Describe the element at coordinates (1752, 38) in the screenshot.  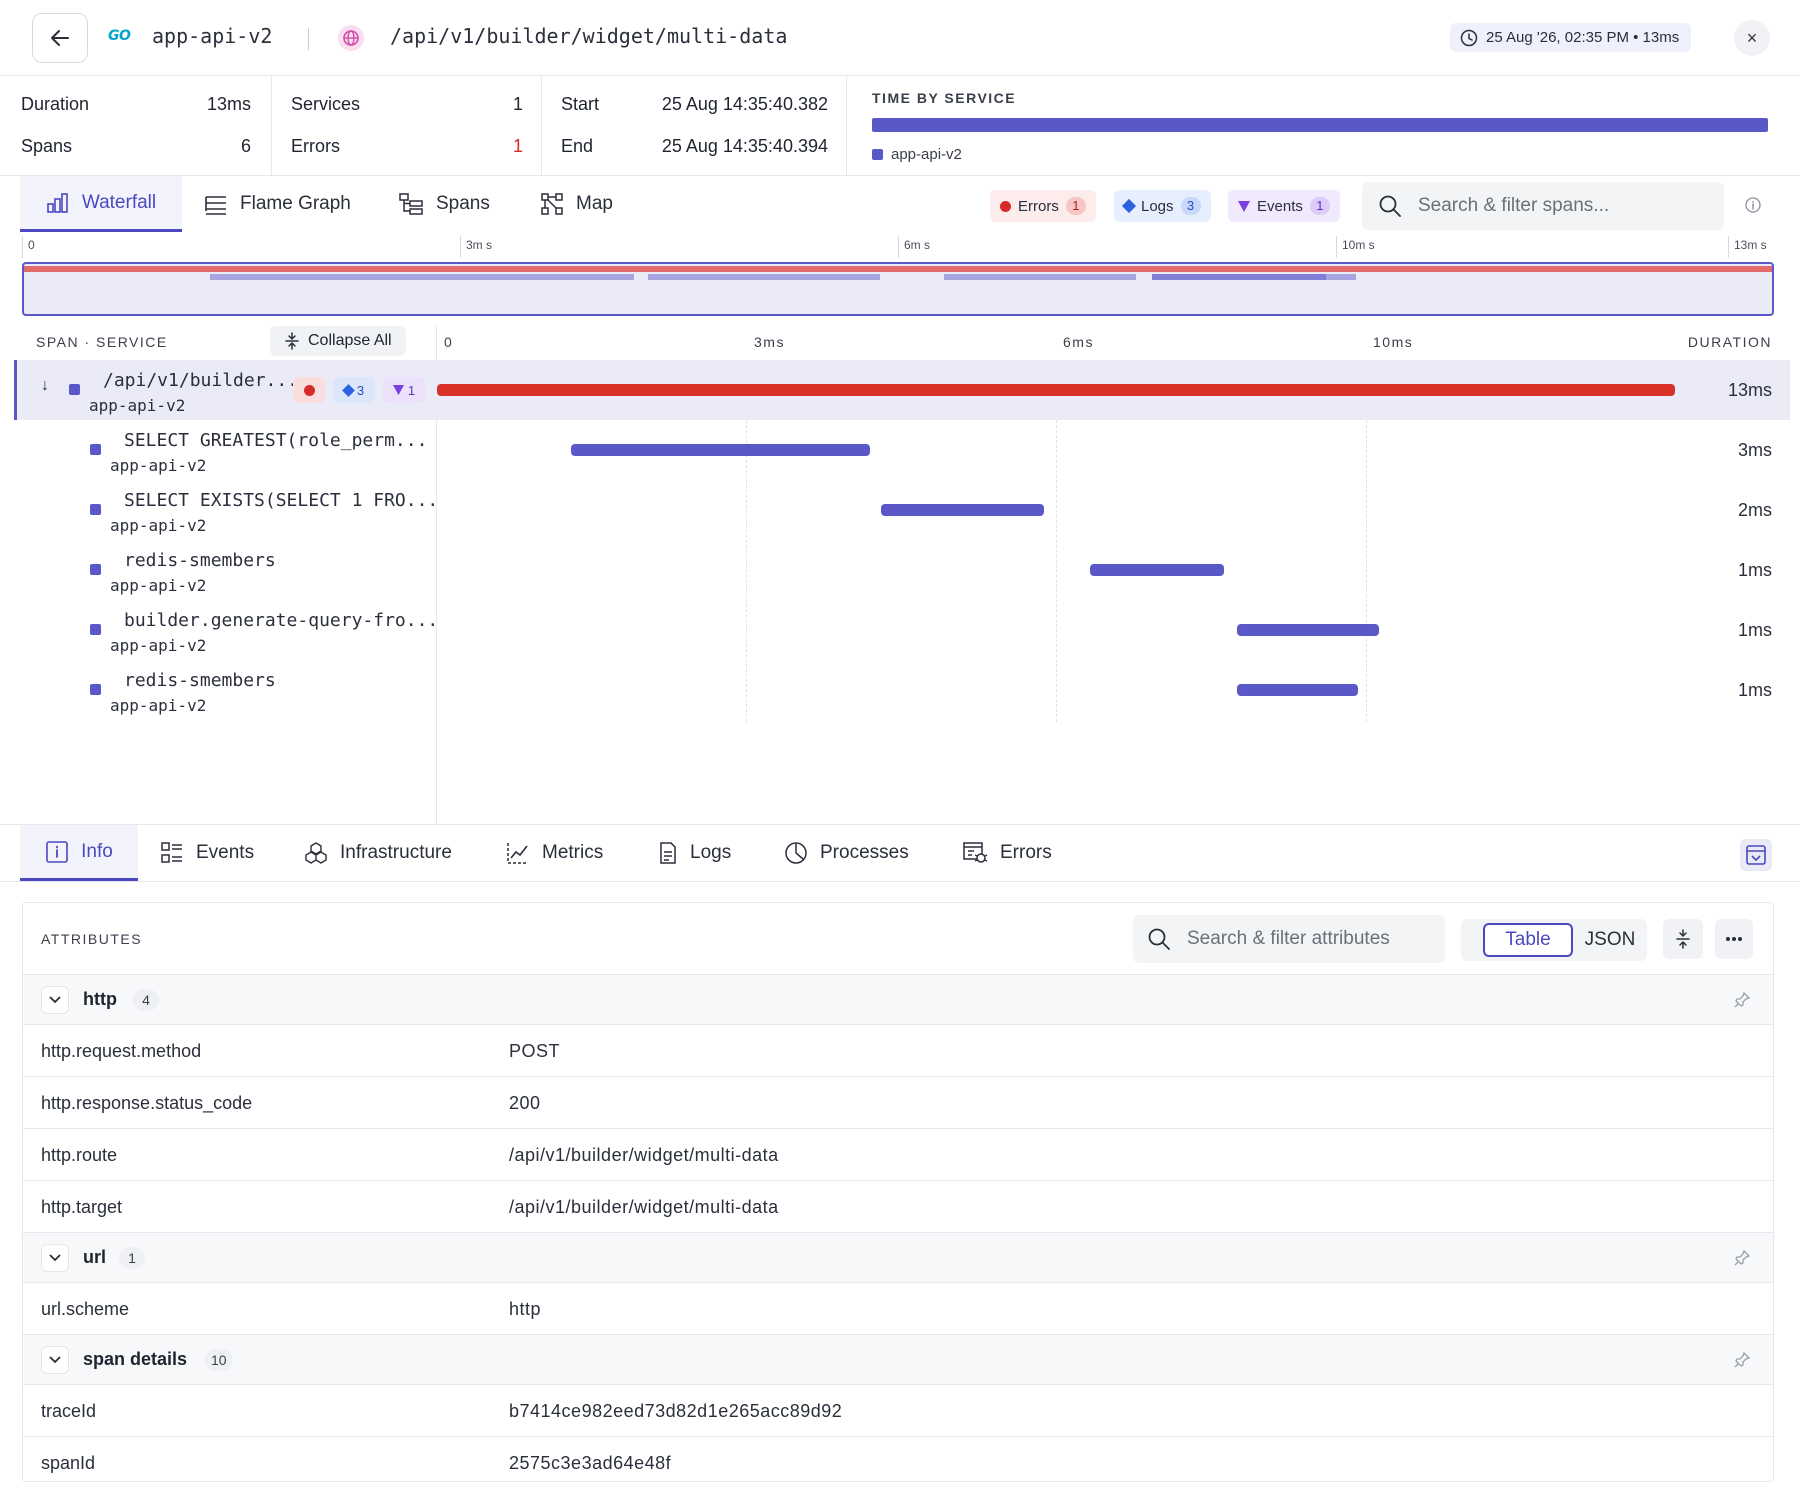
I see `close-button: ×` at that location.